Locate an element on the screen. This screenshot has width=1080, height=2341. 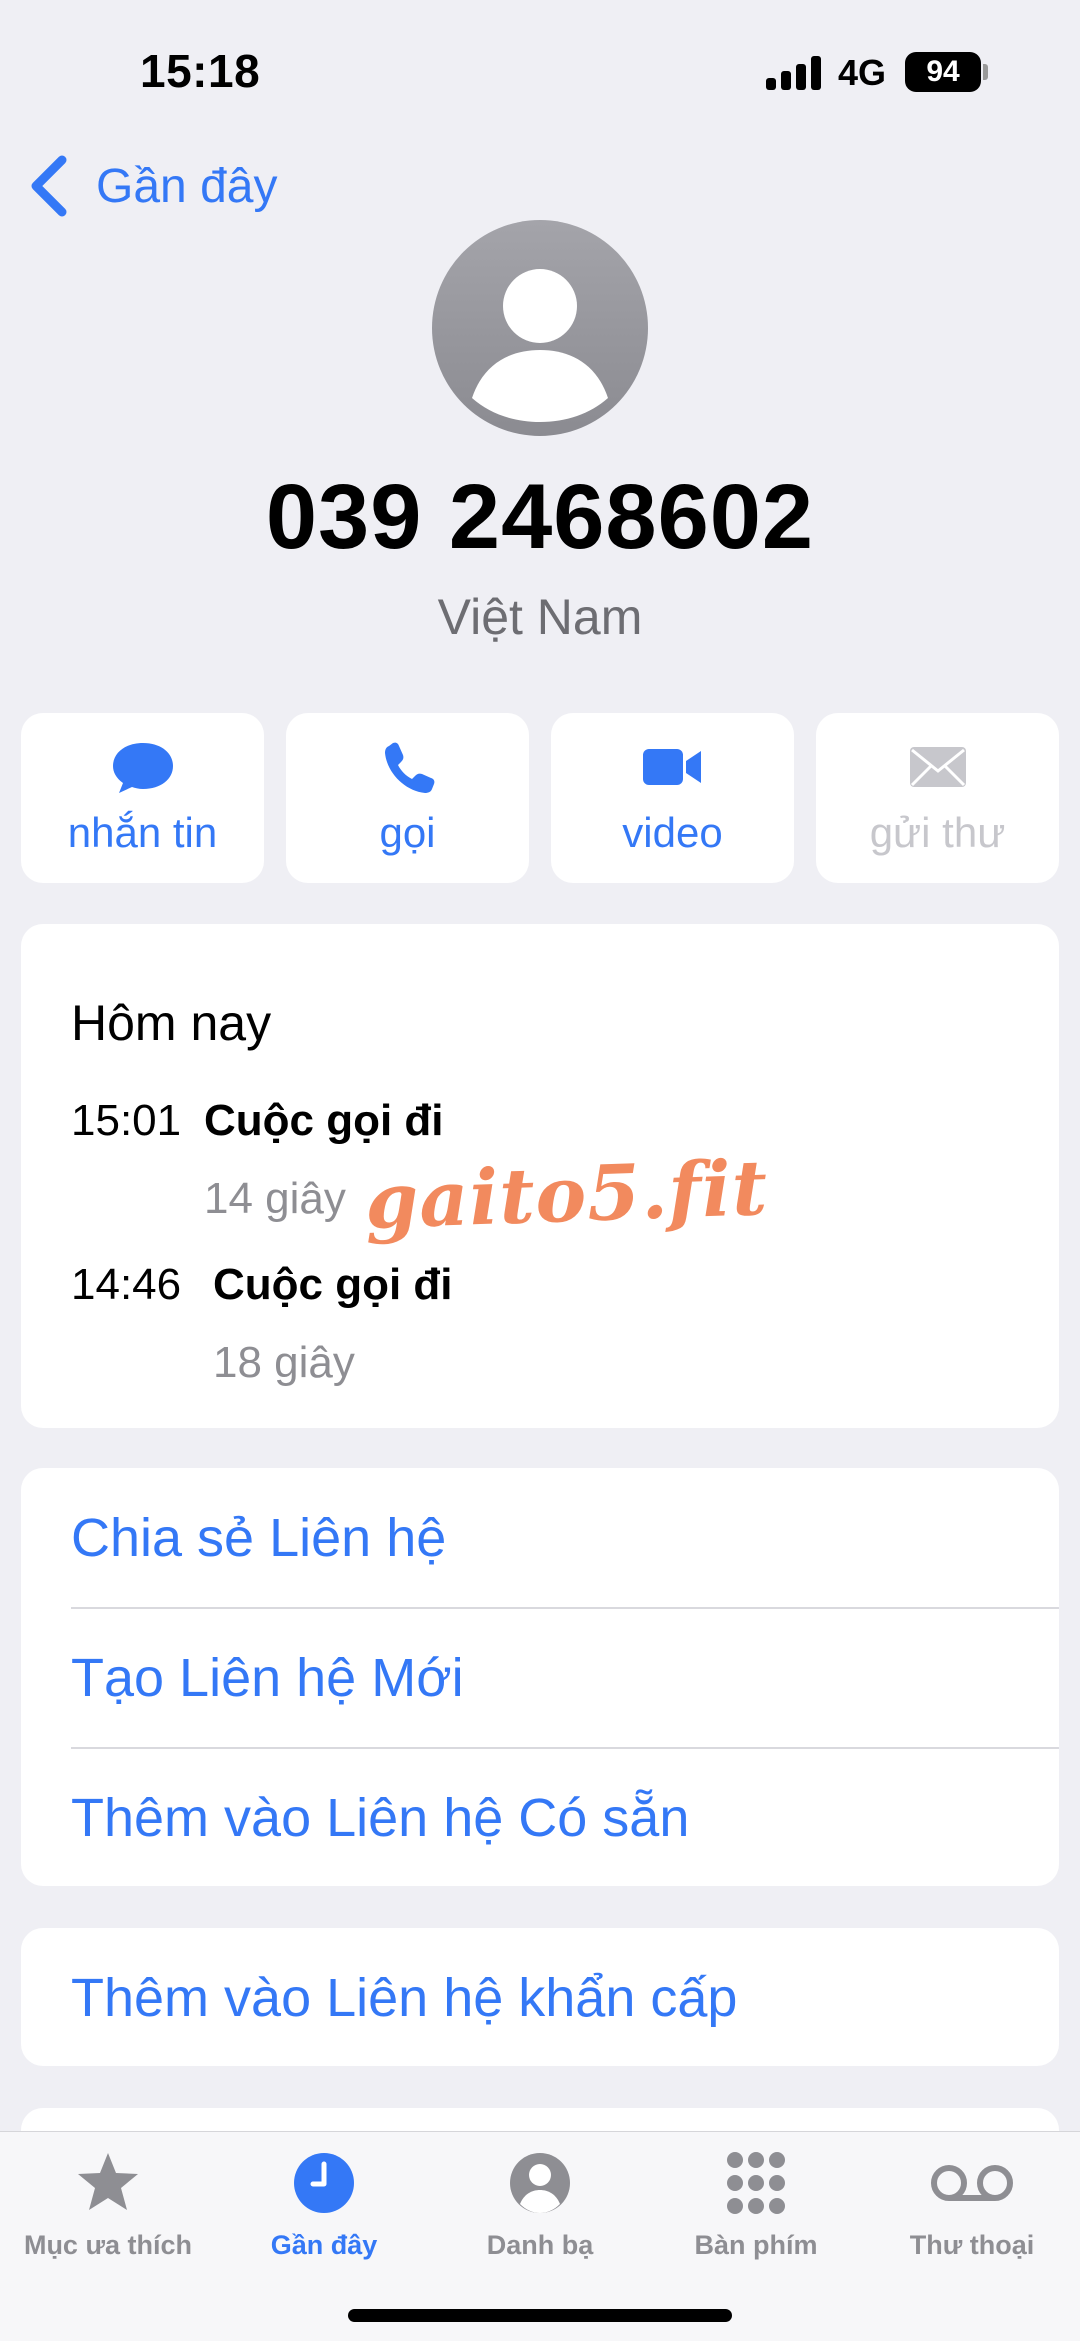
action-buttons: nhắn tin gọi video gửi thư is located at coordinates (540, 798).